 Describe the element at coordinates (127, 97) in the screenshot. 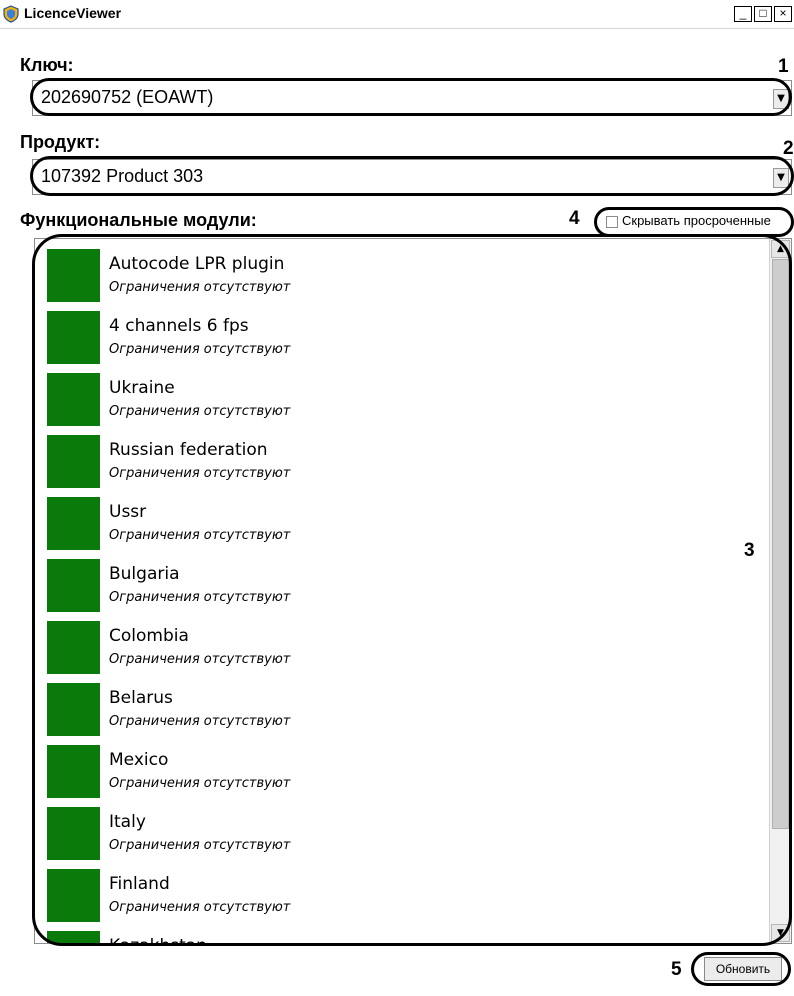

I see `key-select-value: 202690752 (EOAWT)` at that location.